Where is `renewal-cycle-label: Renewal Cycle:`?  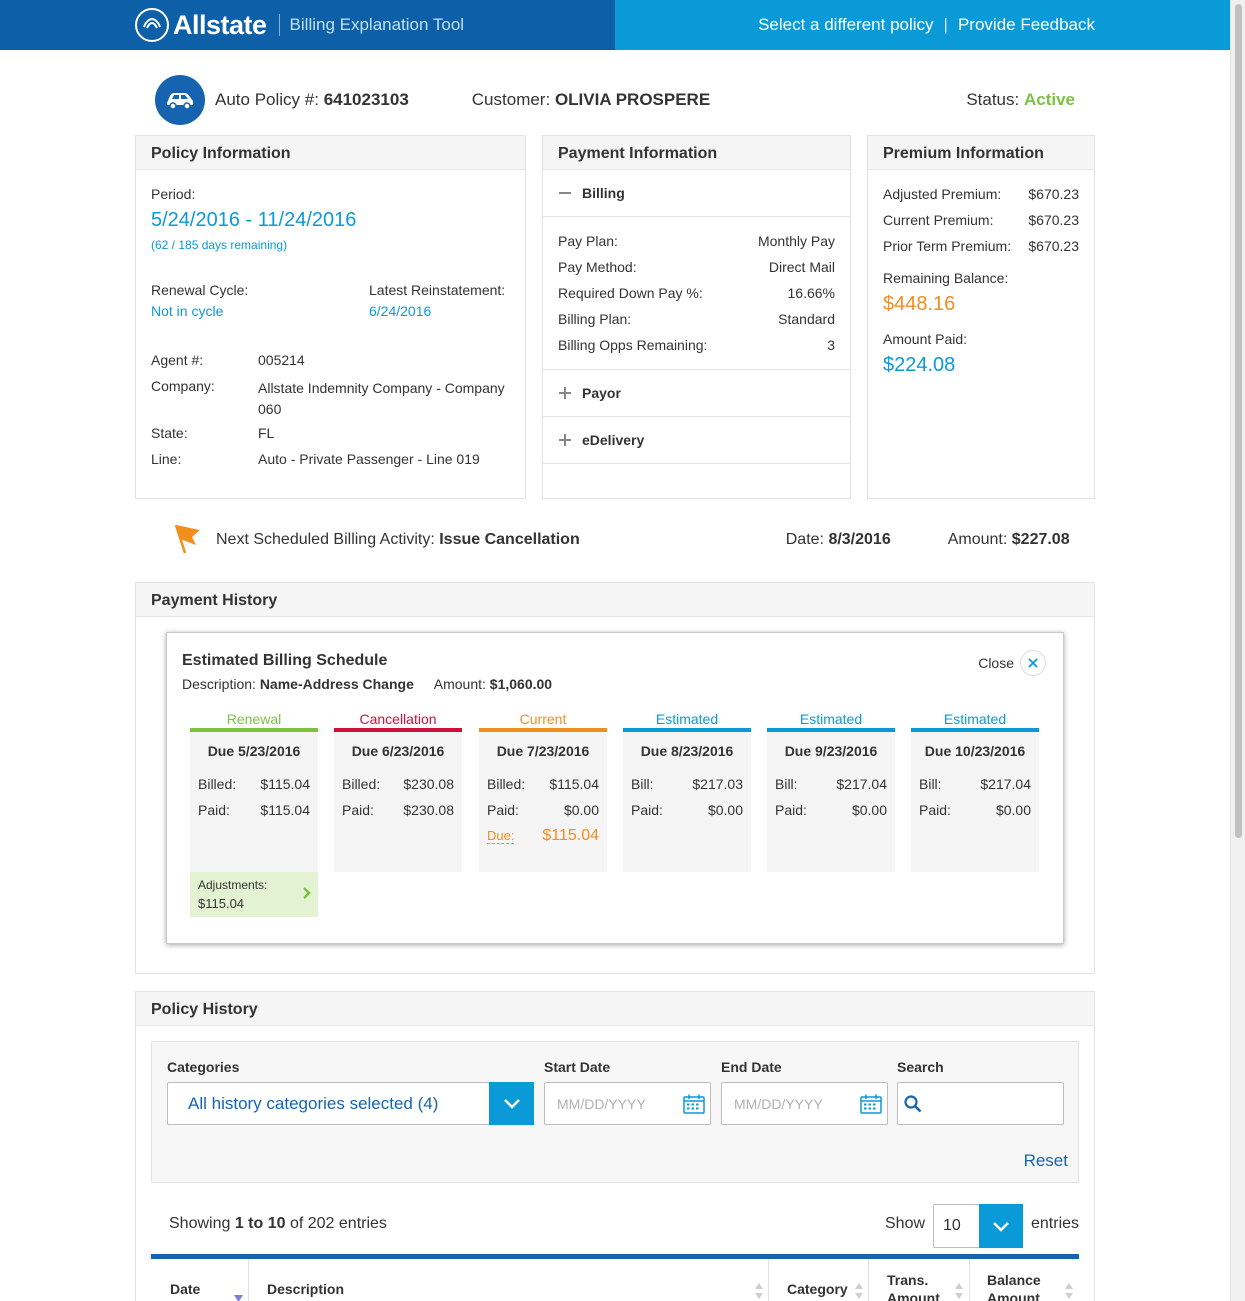
renewal-cycle-label: Renewal Cycle: is located at coordinates (200, 290).